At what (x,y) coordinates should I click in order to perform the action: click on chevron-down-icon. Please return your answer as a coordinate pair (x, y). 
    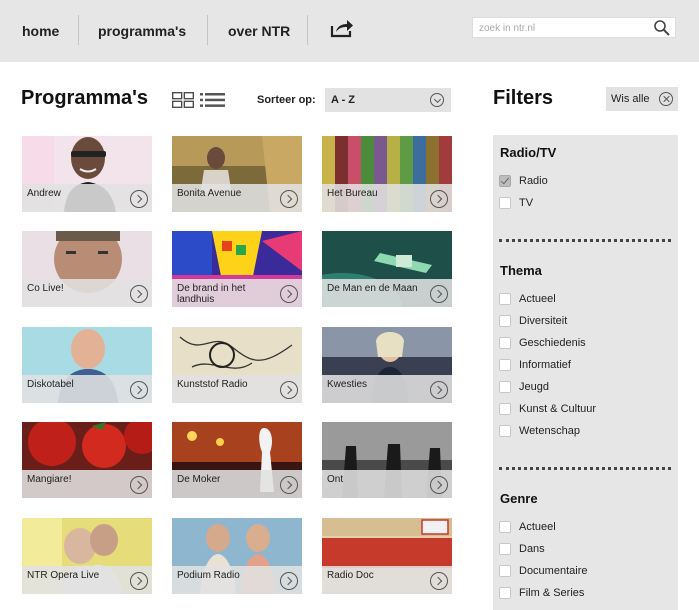
    Looking at the image, I should click on (437, 100).